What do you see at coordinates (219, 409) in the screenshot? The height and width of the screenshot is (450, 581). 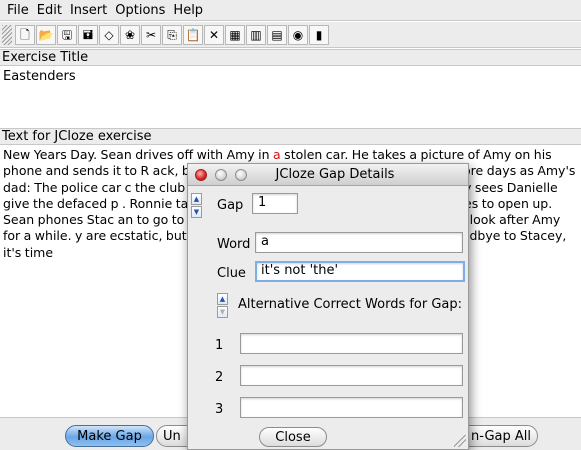 I see `alternative-number-label: 3` at bounding box center [219, 409].